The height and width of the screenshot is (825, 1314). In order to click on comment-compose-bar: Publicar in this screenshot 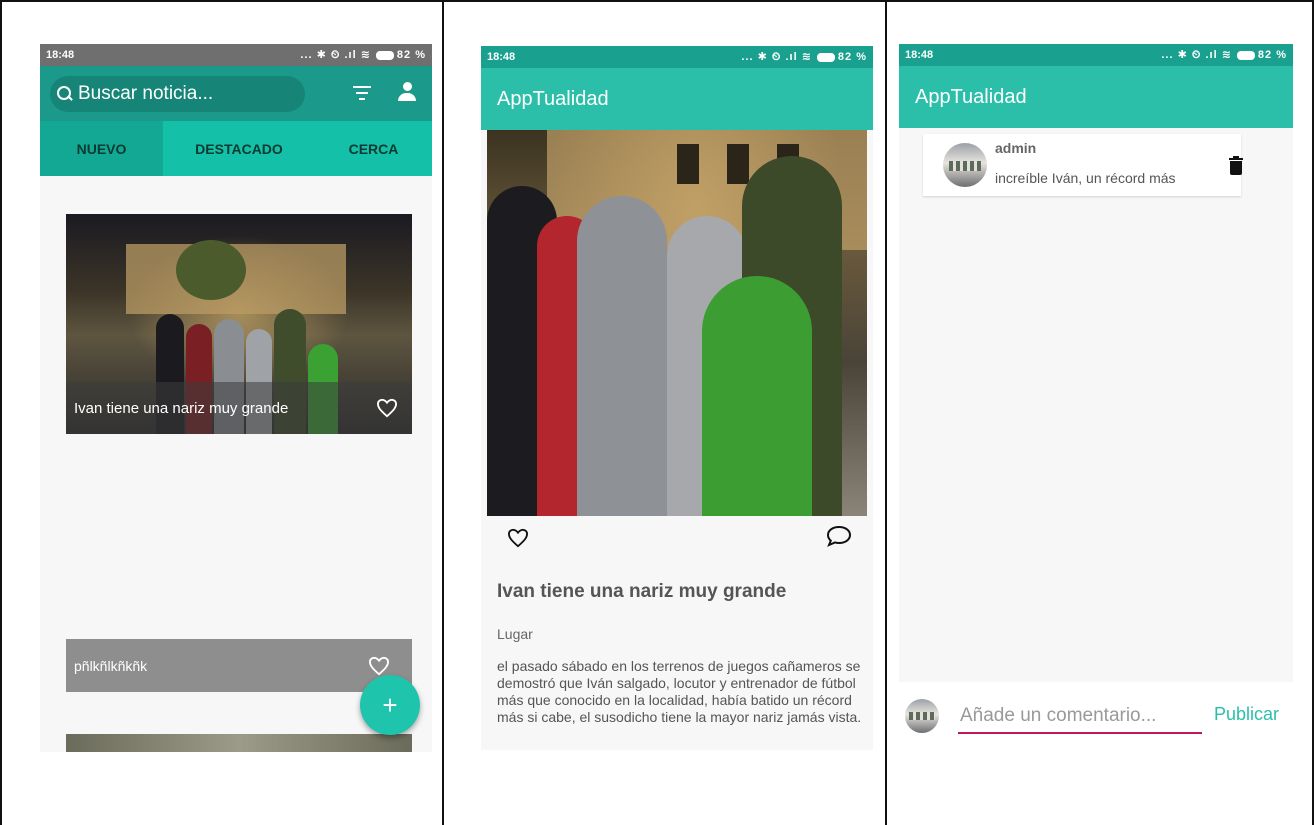, I will do `click(1096, 717)`.